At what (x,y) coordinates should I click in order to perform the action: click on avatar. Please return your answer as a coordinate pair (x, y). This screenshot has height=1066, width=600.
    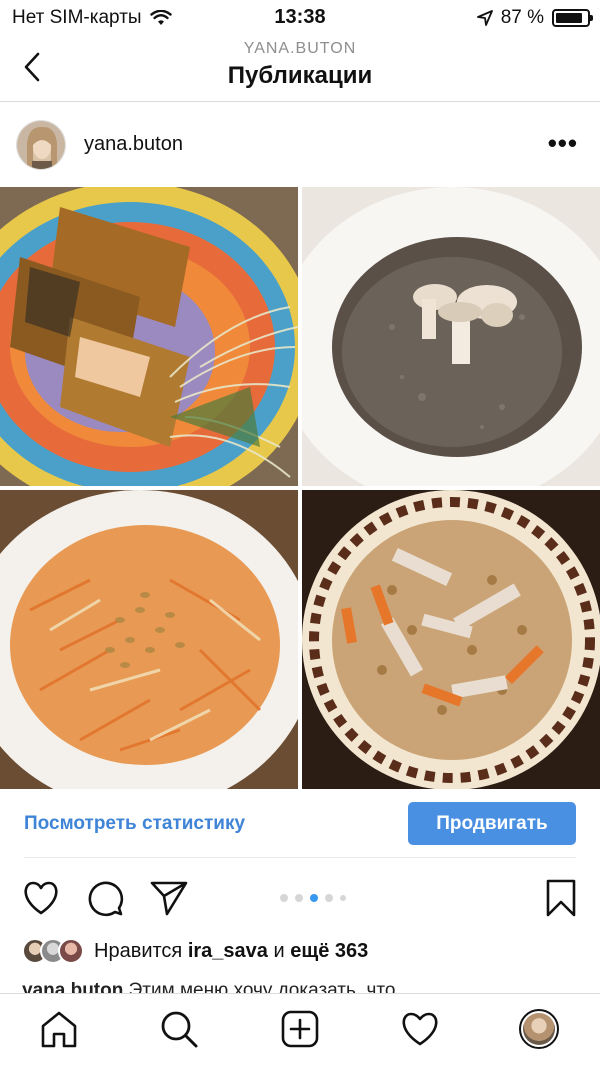
    Looking at the image, I should click on (41, 145).